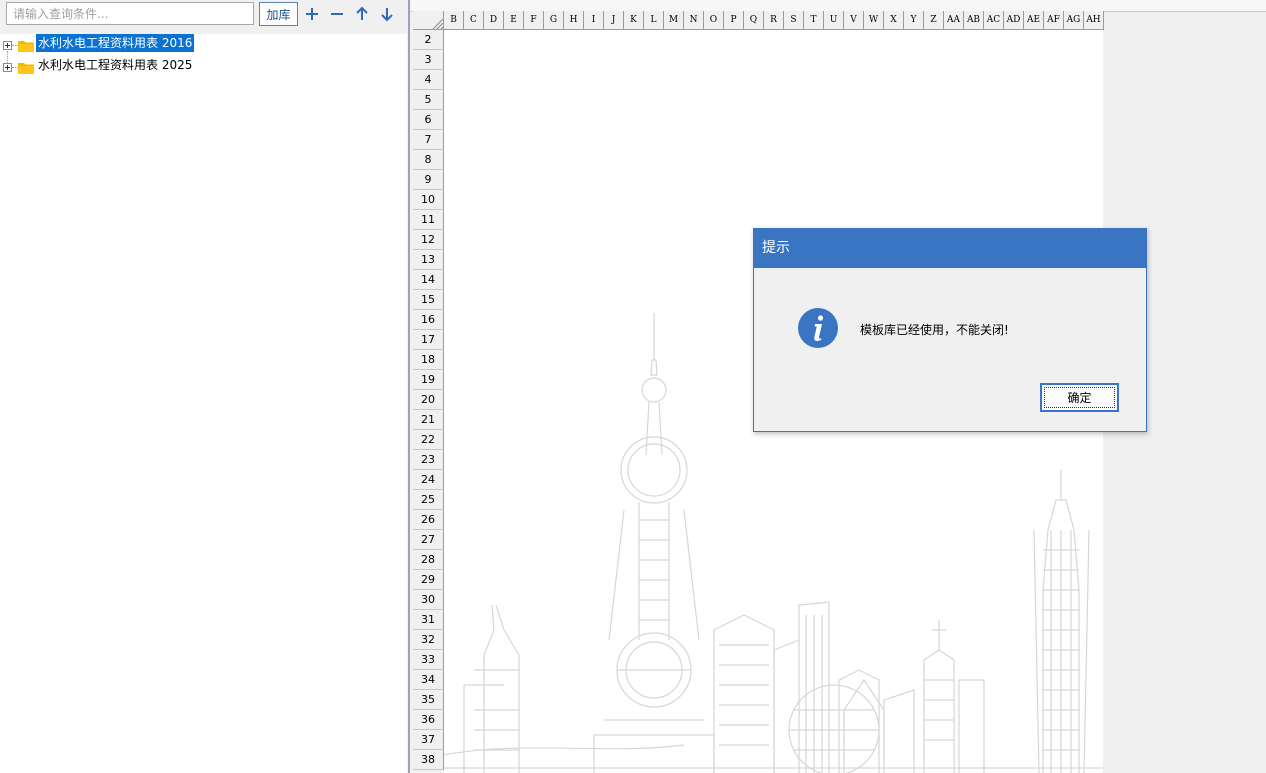 The width and height of the screenshot is (1266, 773). Describe the element at coordinates (428, 680) in the screenshot. I see `row-header: 34` at that location.